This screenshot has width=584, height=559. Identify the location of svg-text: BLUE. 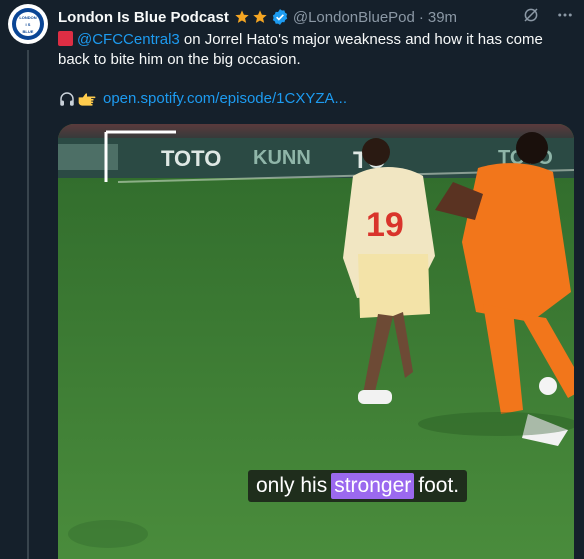
(28, 31).